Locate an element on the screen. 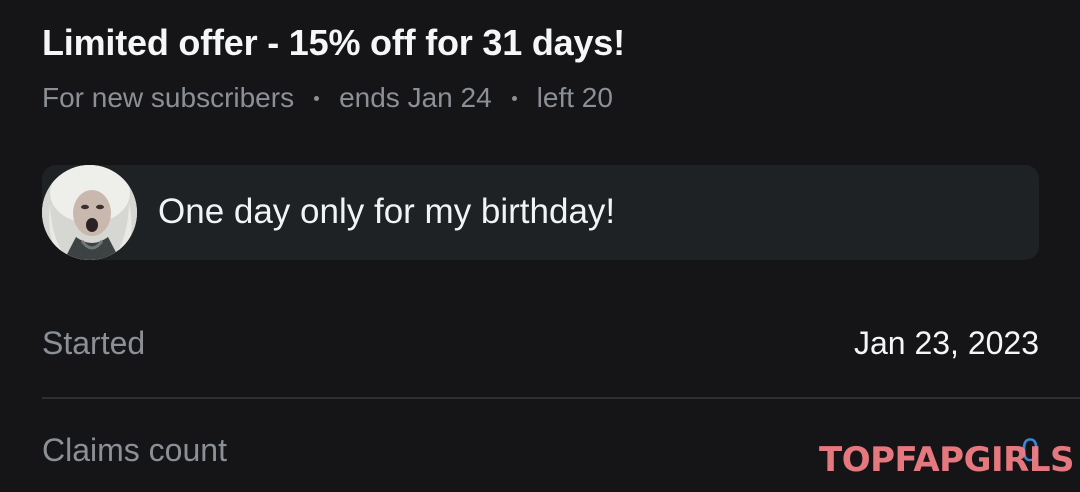  started-row: Started Jan 23, 2023 is located at coordinates (540, 355).